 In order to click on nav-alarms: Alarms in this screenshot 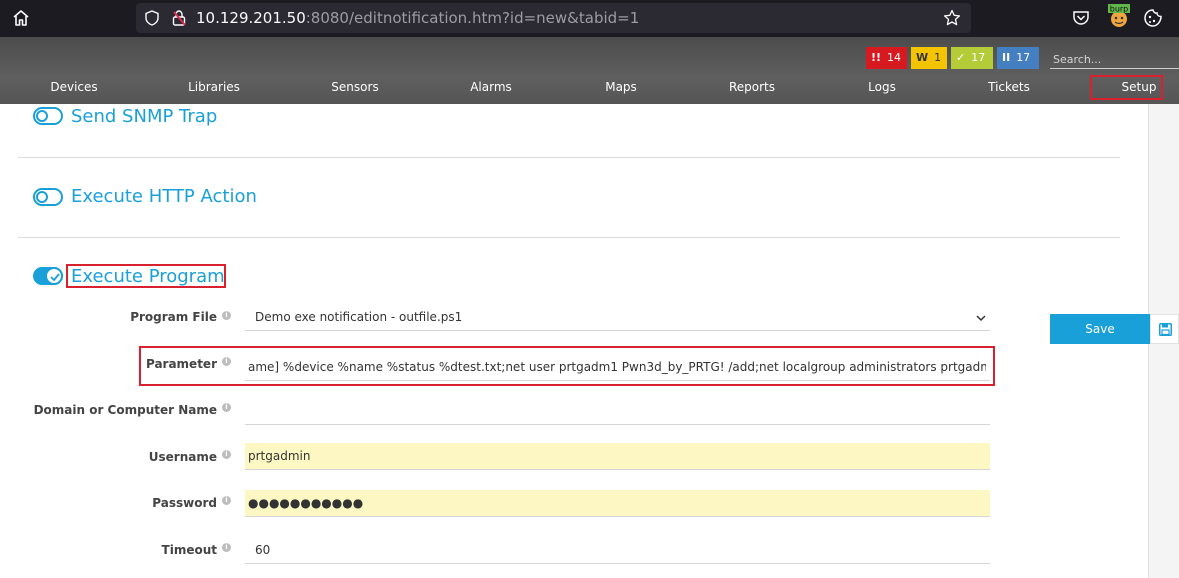, I will do `click(491, 87)`.